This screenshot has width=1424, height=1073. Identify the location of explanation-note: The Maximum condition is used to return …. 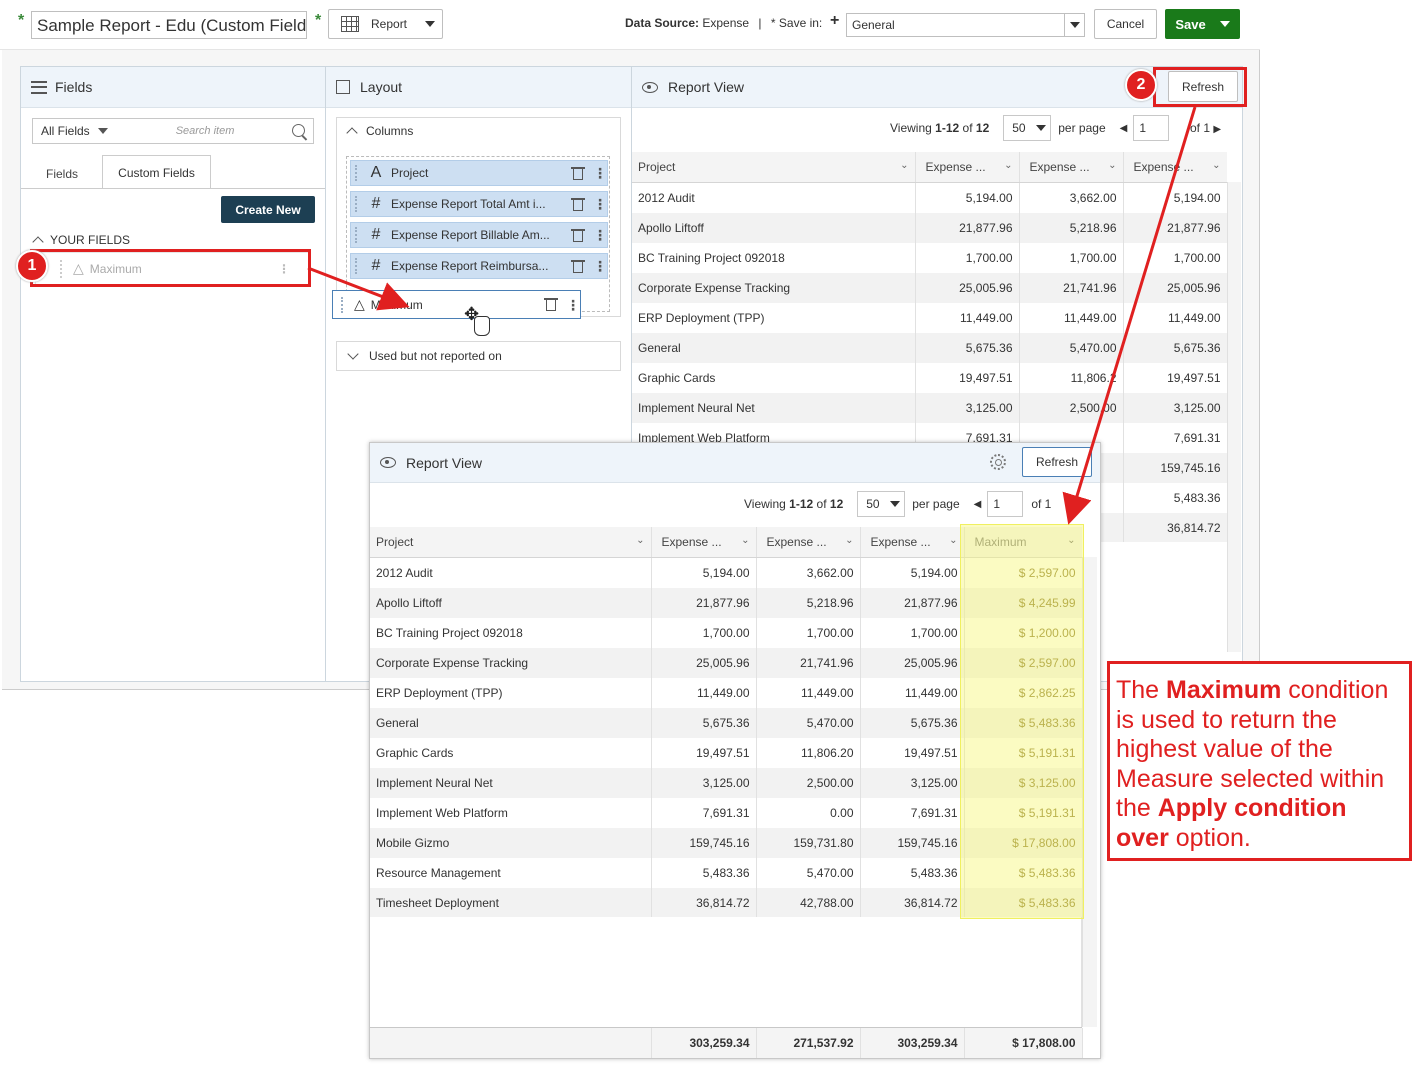
(1259, 761).